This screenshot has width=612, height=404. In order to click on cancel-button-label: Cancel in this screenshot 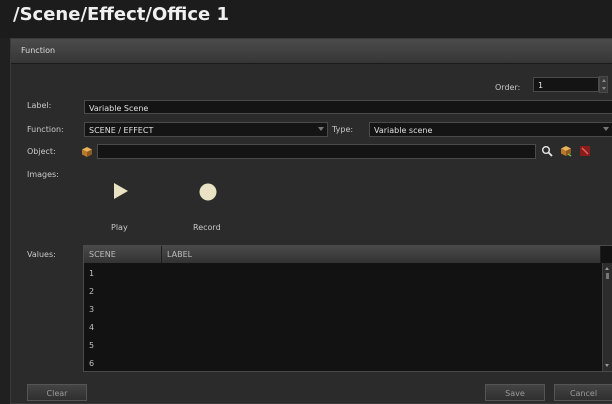, I will do `click(583, 393)`.